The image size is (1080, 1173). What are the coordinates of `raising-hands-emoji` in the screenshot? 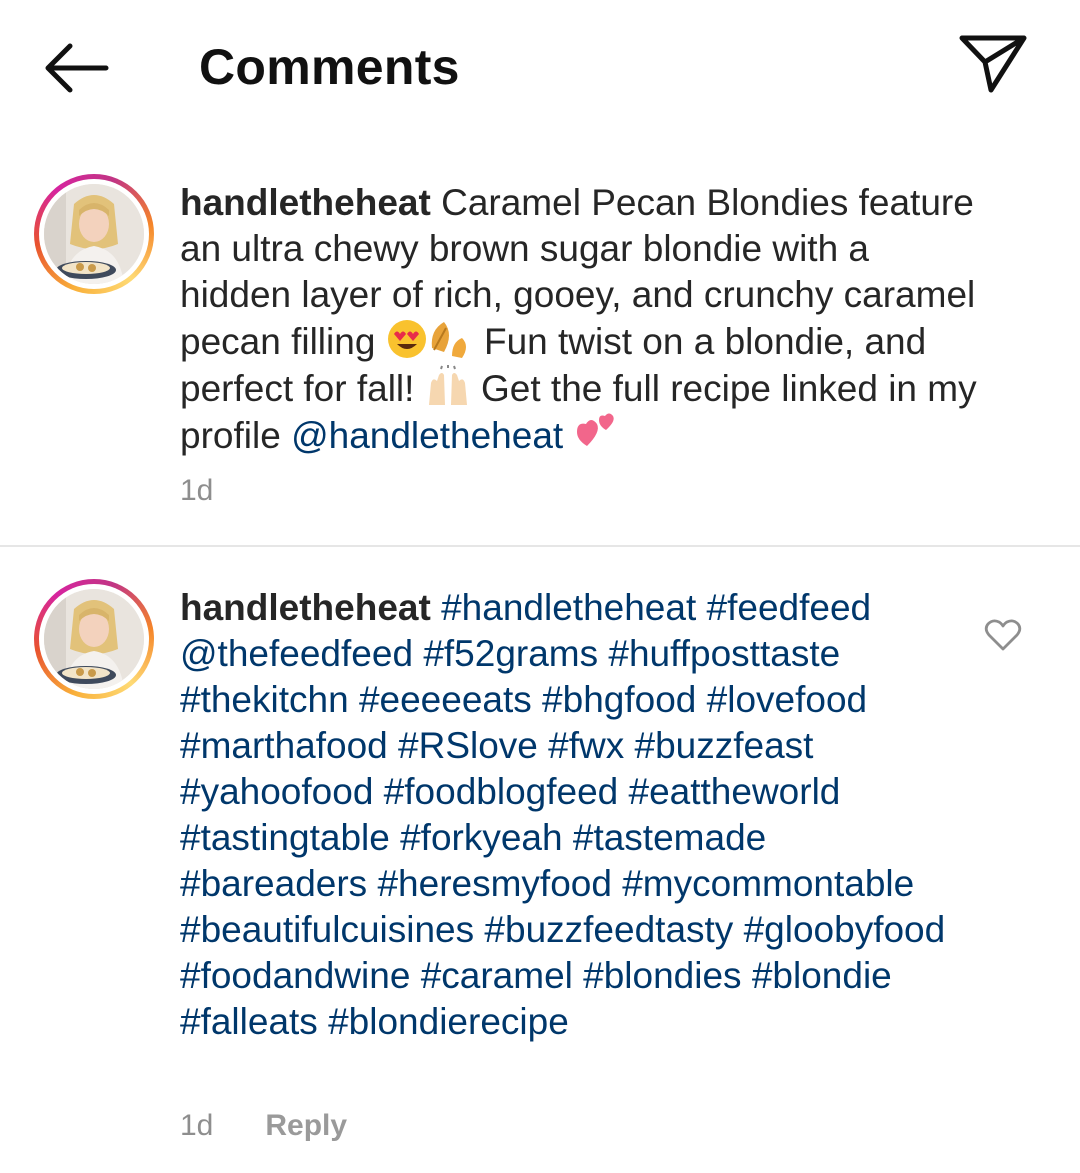 It's located at (447, 385).